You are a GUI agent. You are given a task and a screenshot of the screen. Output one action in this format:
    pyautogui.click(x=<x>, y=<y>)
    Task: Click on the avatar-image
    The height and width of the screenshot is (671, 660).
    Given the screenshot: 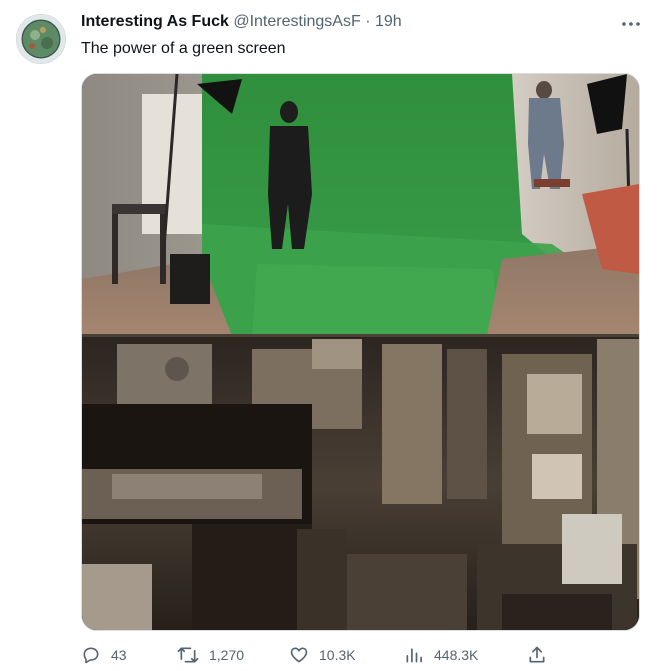 What is the action you would take?
    pyautogui.click(x=41, y=39)
    